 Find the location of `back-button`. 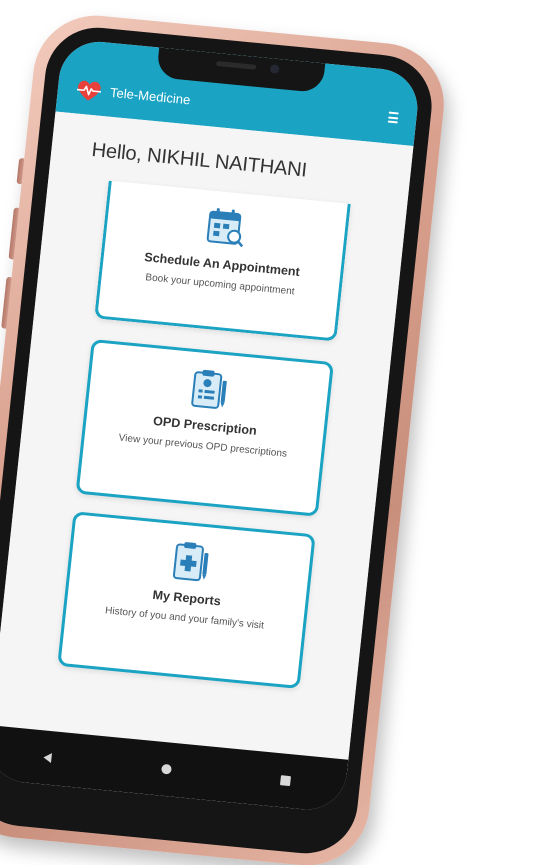

back-button is located at coordinates (47, 757).